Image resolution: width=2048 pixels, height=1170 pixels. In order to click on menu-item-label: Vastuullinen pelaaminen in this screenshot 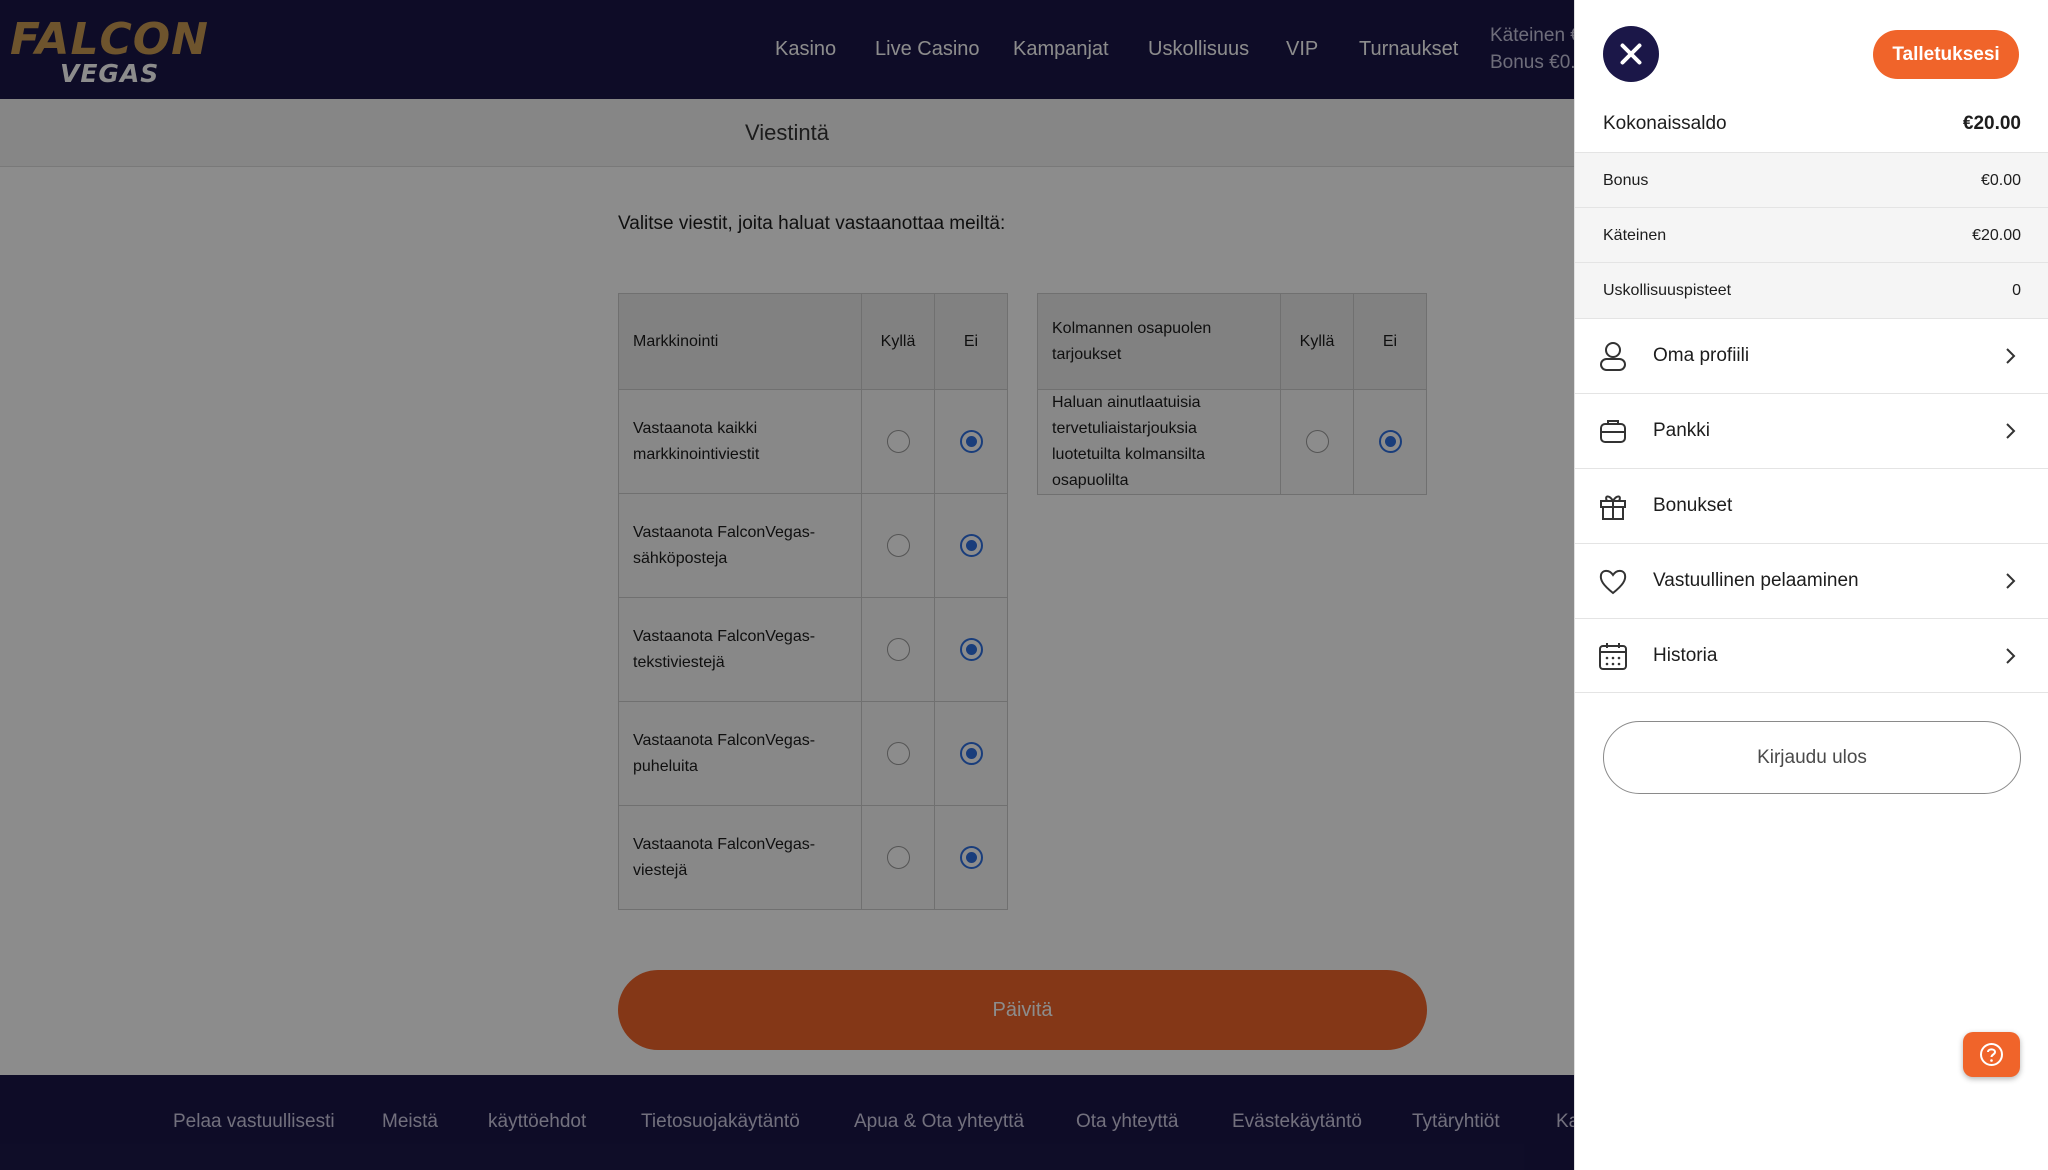, I will do `click(1756, 580)`.